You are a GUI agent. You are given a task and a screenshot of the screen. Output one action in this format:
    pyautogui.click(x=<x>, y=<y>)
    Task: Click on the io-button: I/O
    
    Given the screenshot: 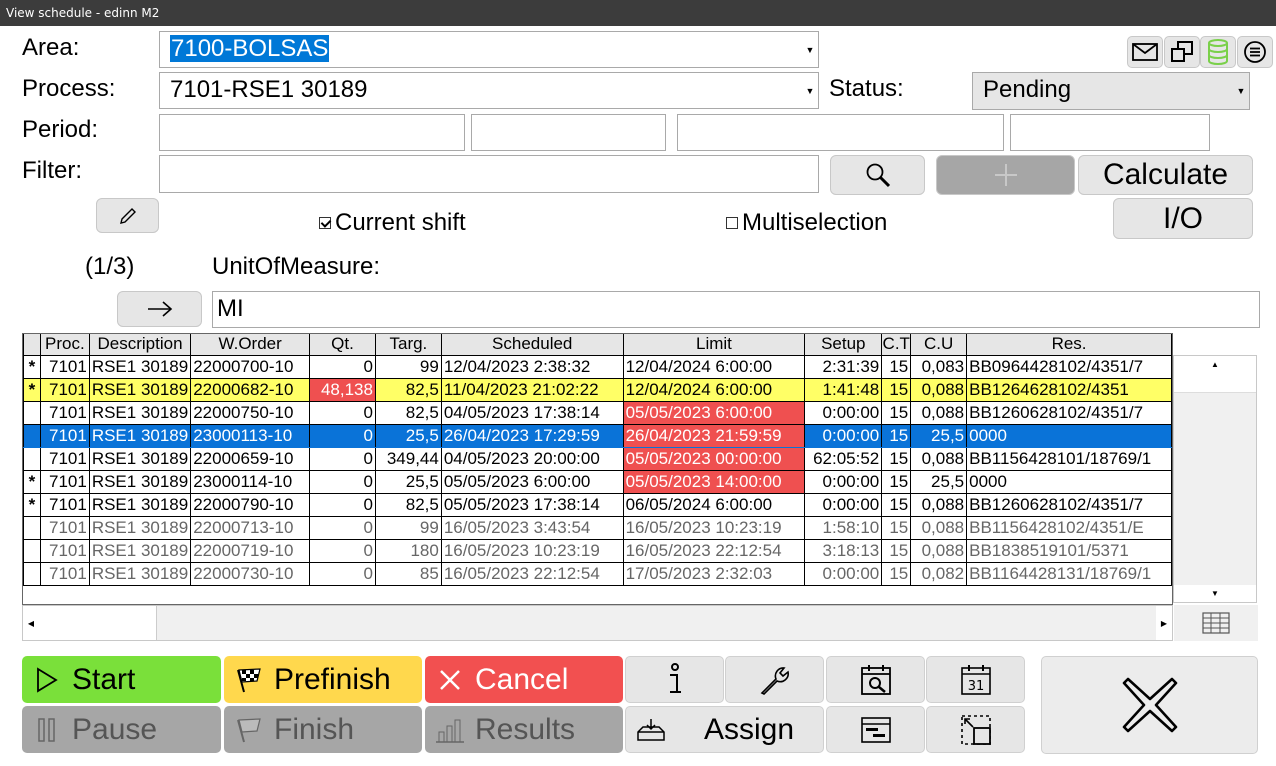 What is the action you would take?
    pyautogui.click(x=1183, y=218)
    